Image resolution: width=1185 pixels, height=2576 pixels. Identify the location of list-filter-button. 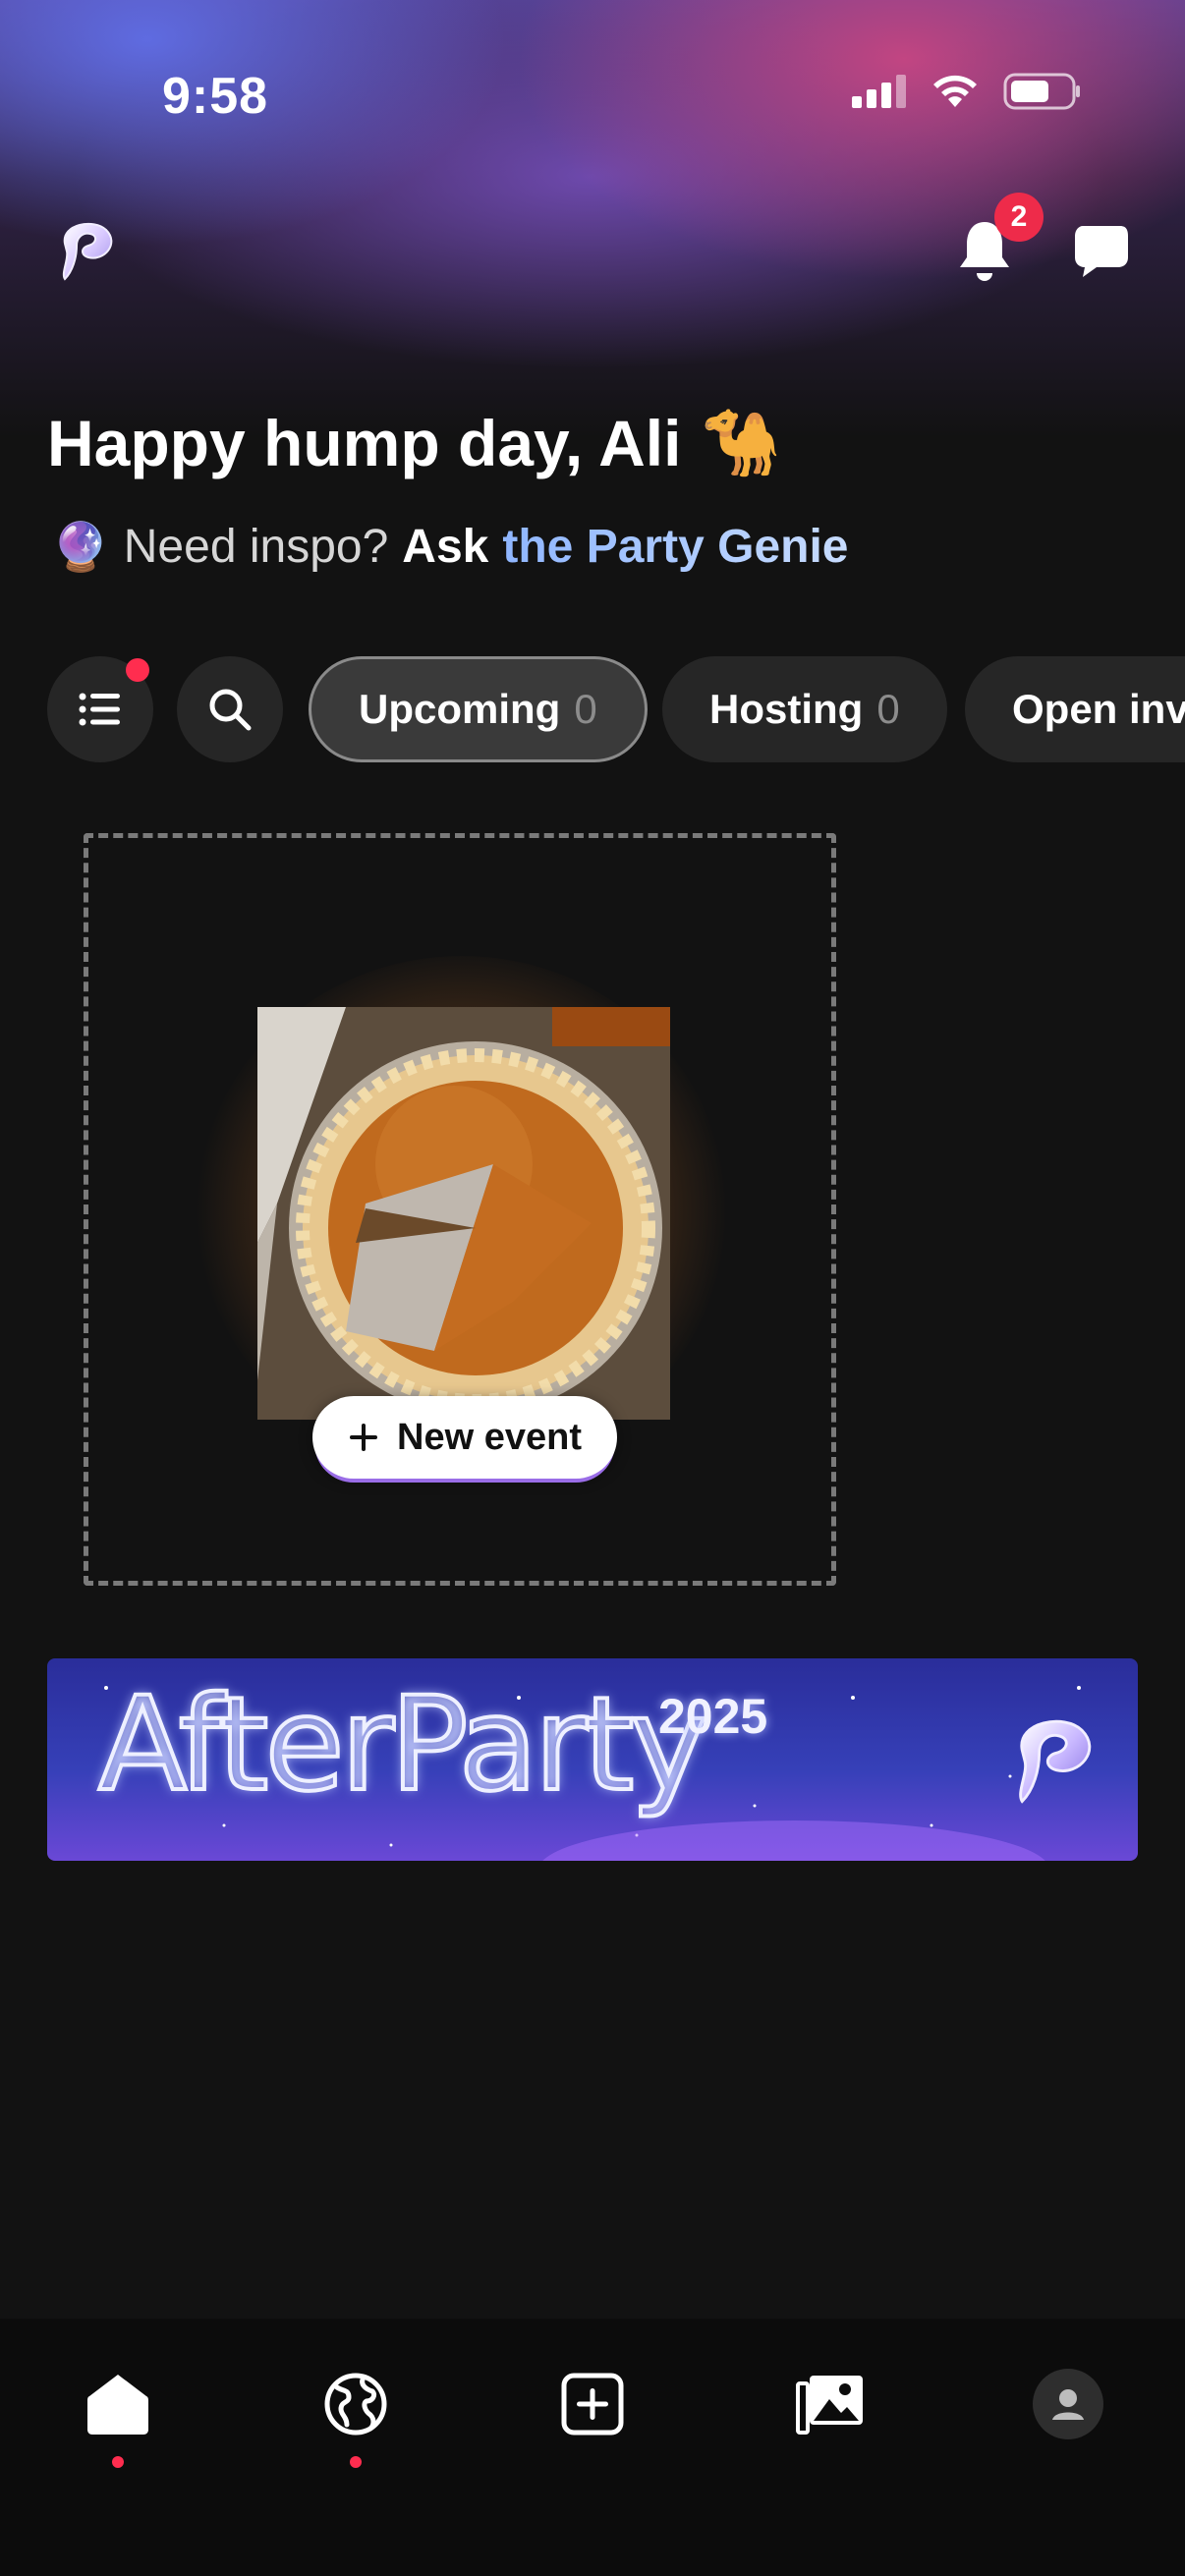
(100, 709).